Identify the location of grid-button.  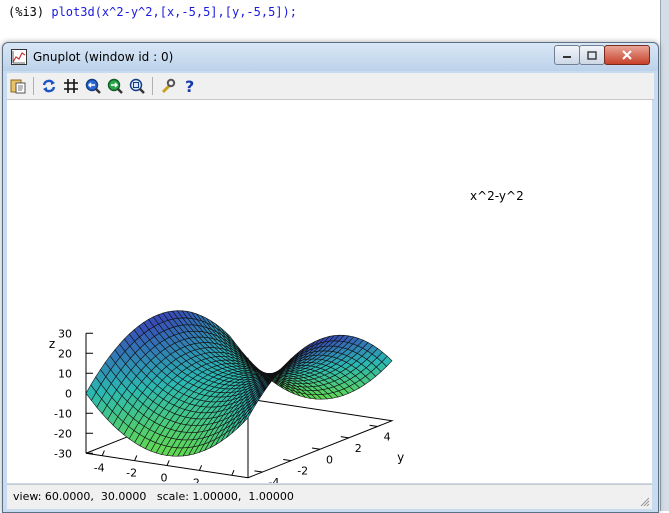
(71, 86).